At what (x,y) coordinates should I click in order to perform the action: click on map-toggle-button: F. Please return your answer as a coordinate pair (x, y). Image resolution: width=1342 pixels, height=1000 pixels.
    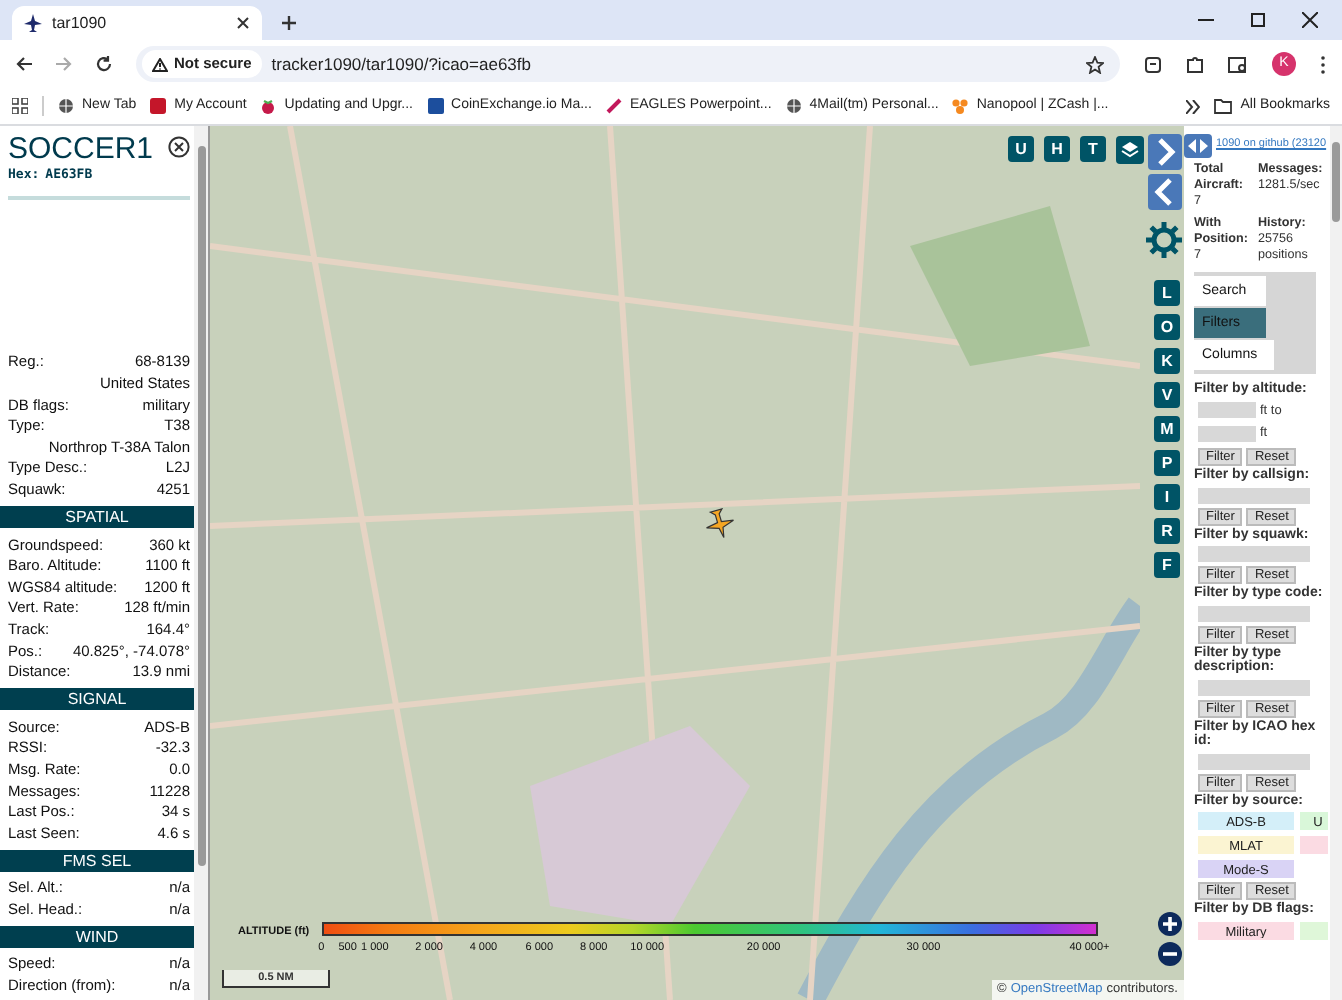
    Looking at the image, I should click on (1167, 565).